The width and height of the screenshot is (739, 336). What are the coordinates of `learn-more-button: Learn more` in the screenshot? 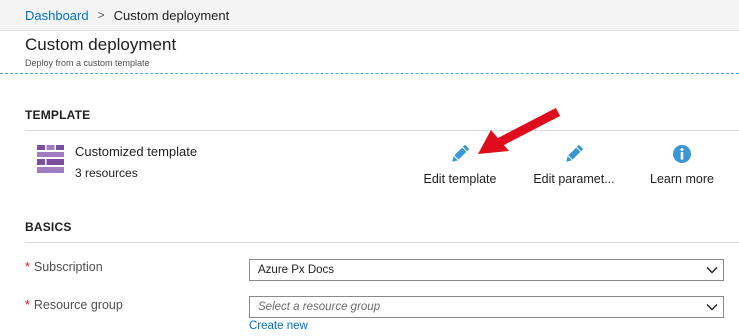 It's located at (682, 165).